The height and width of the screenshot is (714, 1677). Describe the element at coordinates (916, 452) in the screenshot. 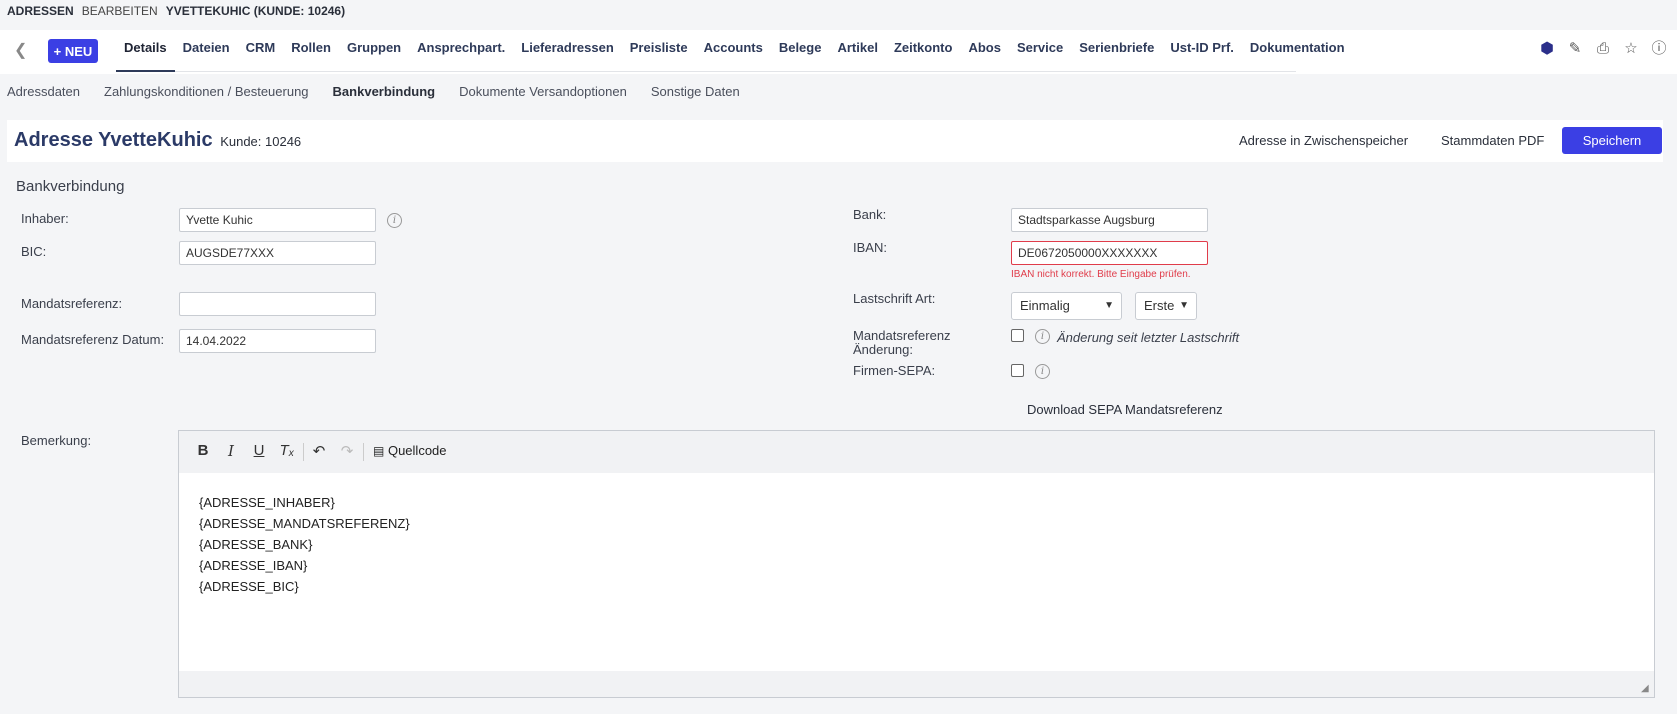

I see `editor-toolbar: B I U Tₓ ↶ ↷ ▤ Quellcode` at that location.